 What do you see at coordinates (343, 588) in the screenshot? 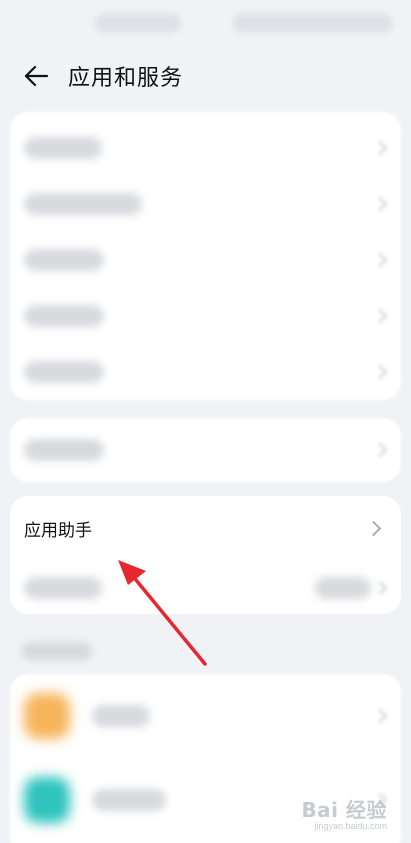
I see `list-item-value` at bounding box center [343, 588].